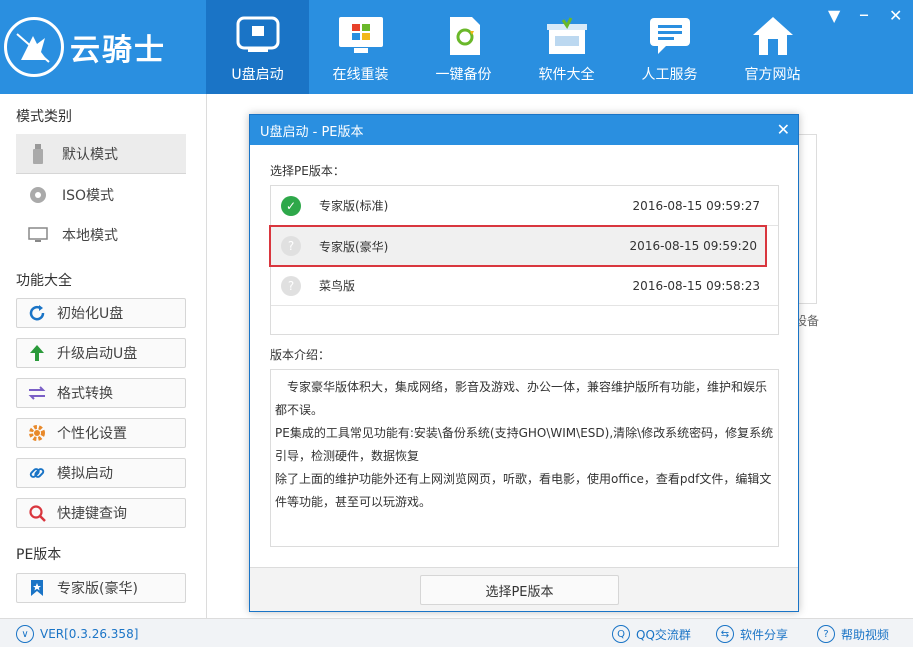 The height and width of the screenshot is (647, 913). Describe the element at coordinates (37, 433) in the screenshot. I see `gear-icon` at that location.